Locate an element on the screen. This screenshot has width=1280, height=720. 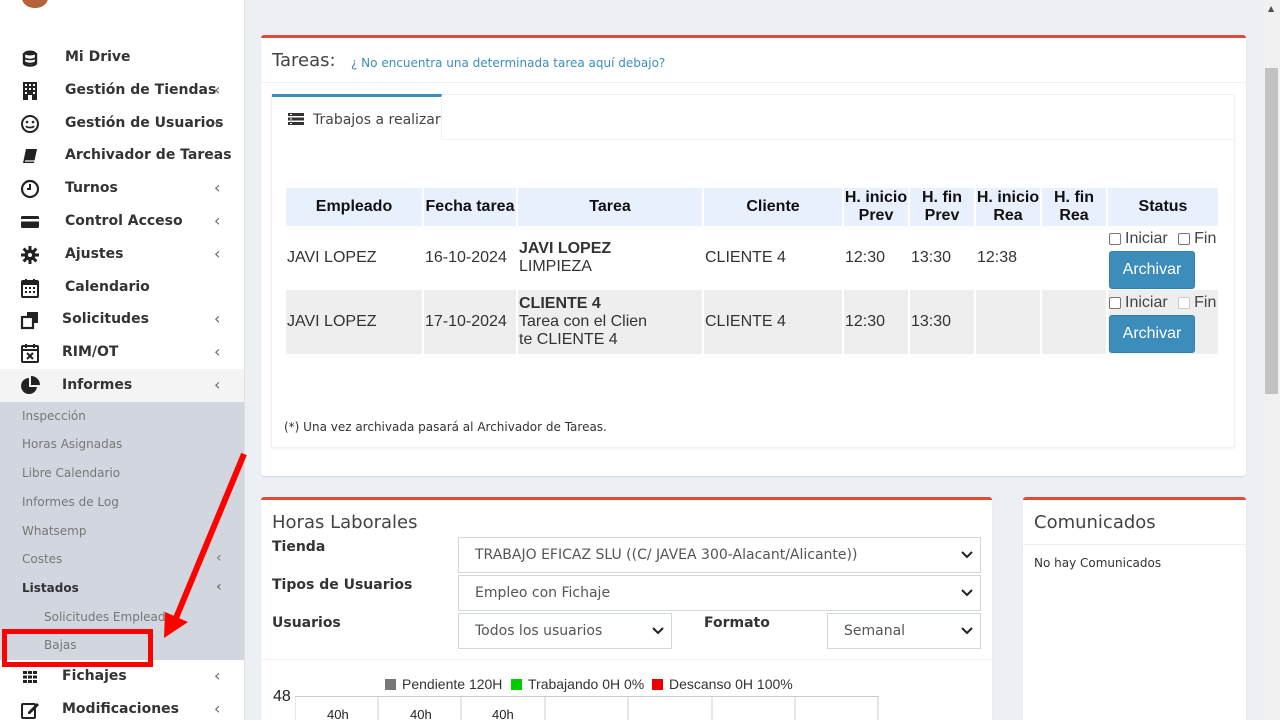
divider is located at coordinates (753, 82).